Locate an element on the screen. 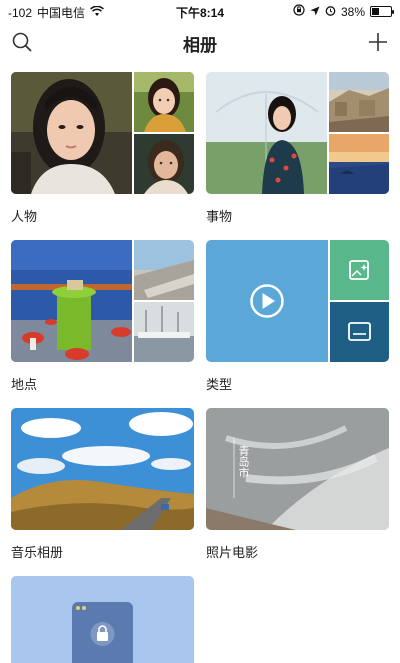  music-cover-photo is located at coordinates (102, 469).